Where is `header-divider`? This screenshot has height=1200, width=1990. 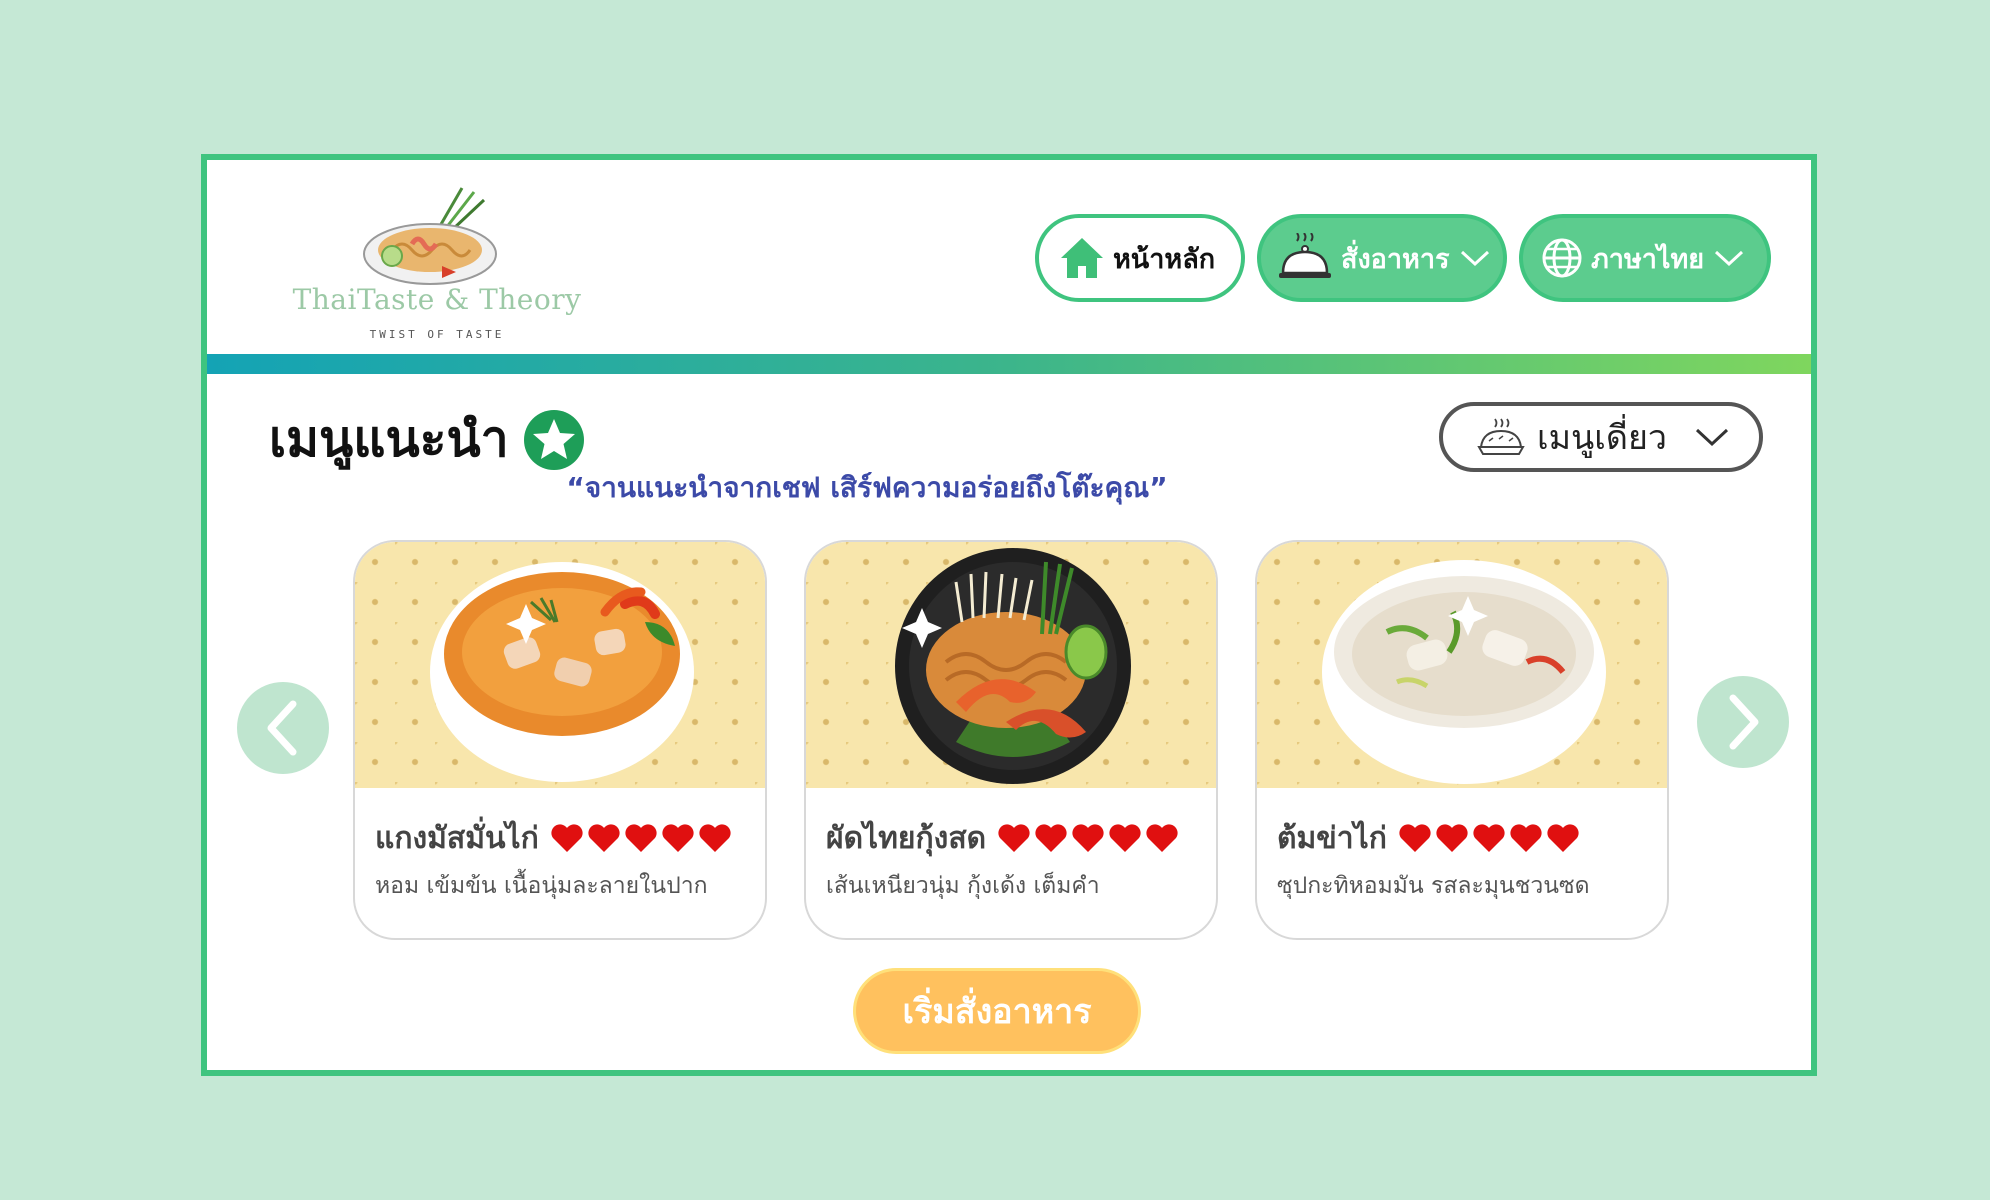 header-divider is located at coordinates (1009, 364).